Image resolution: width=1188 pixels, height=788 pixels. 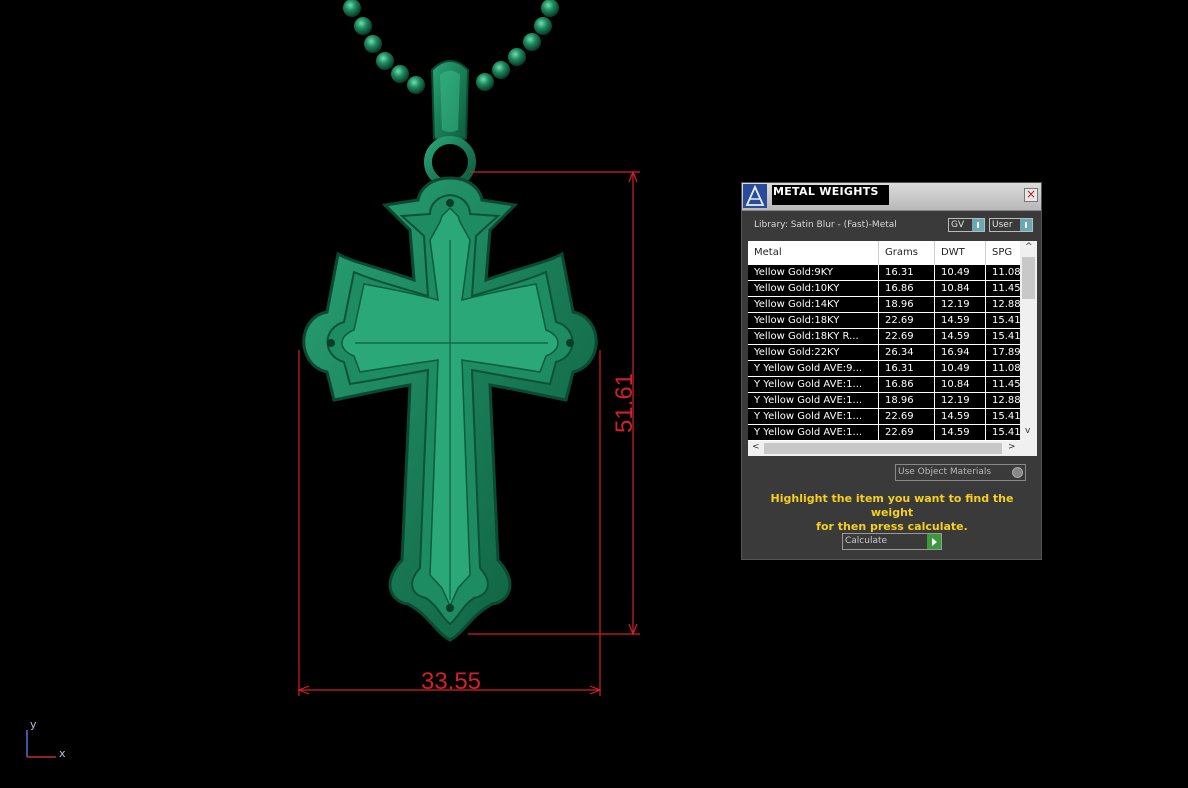 I want to click on metal-cell: Yellow Gold:9KY, so click(x=813, y=272).